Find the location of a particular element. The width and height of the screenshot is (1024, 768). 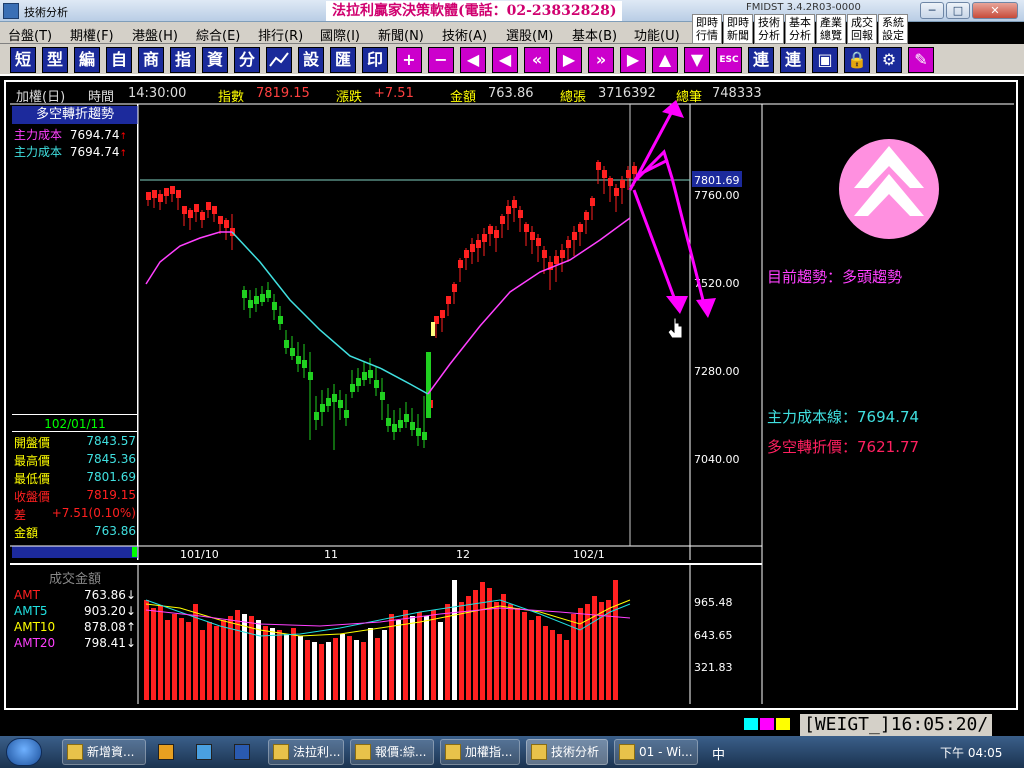

menu-fundamental: 基本(B) is located at coordinates (594, 34).